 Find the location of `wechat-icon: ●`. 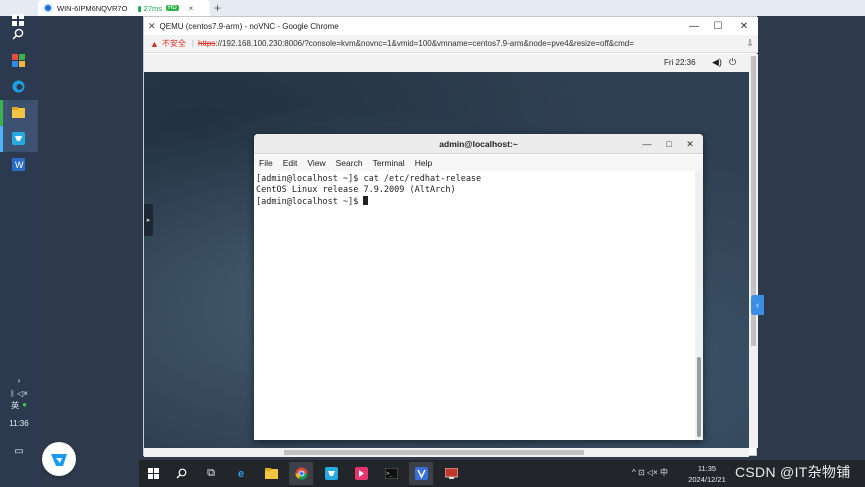

wechat-icon: ● is located at coordinates (24, 405).